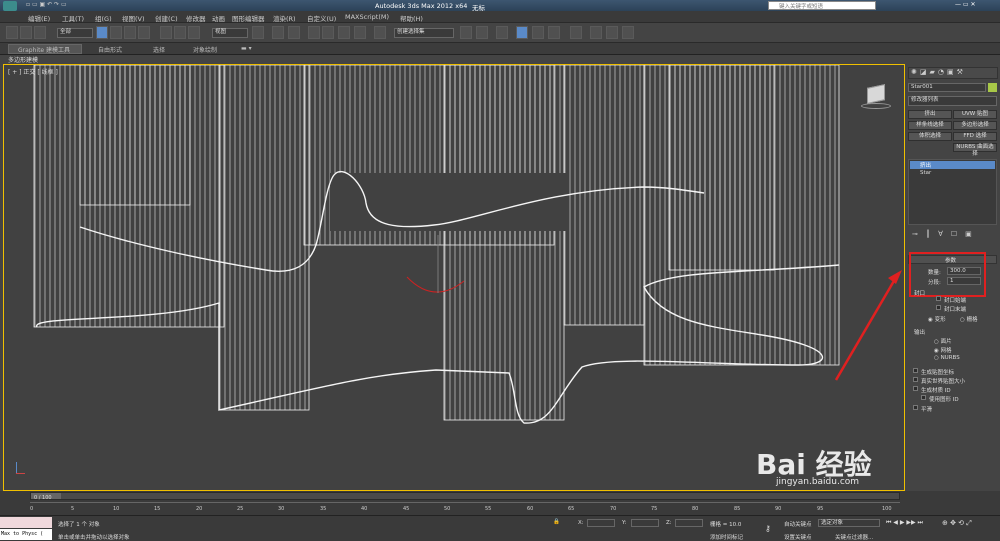 The image size is (1000, 541). I want to click on menu-graph-editors: 图形编辑器, so click(248, 18).